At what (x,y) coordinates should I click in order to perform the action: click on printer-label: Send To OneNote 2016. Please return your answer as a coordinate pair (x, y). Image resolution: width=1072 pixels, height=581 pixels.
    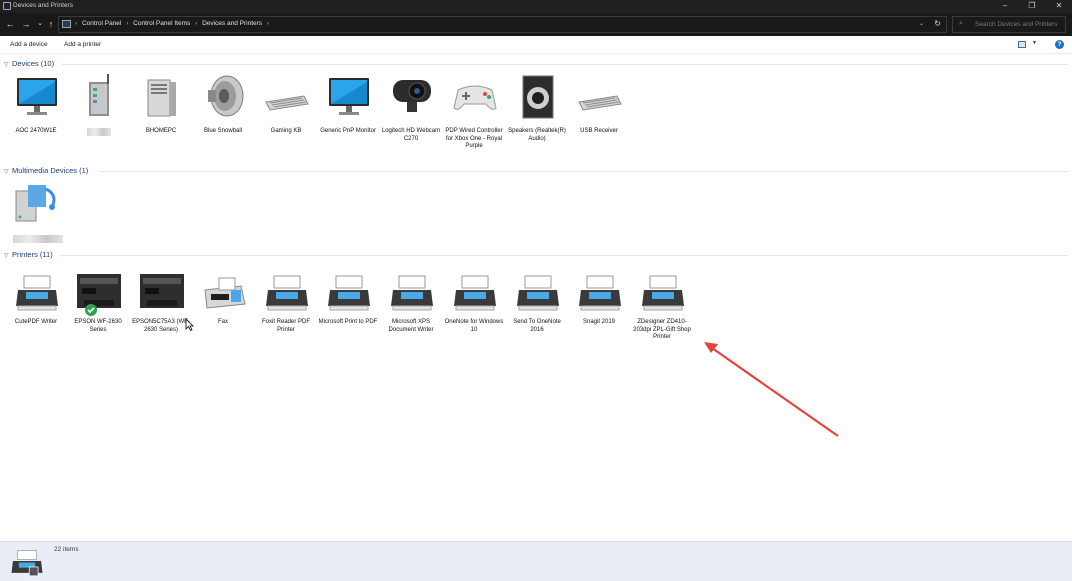
    Looking at the image, I should click on (537, 326).